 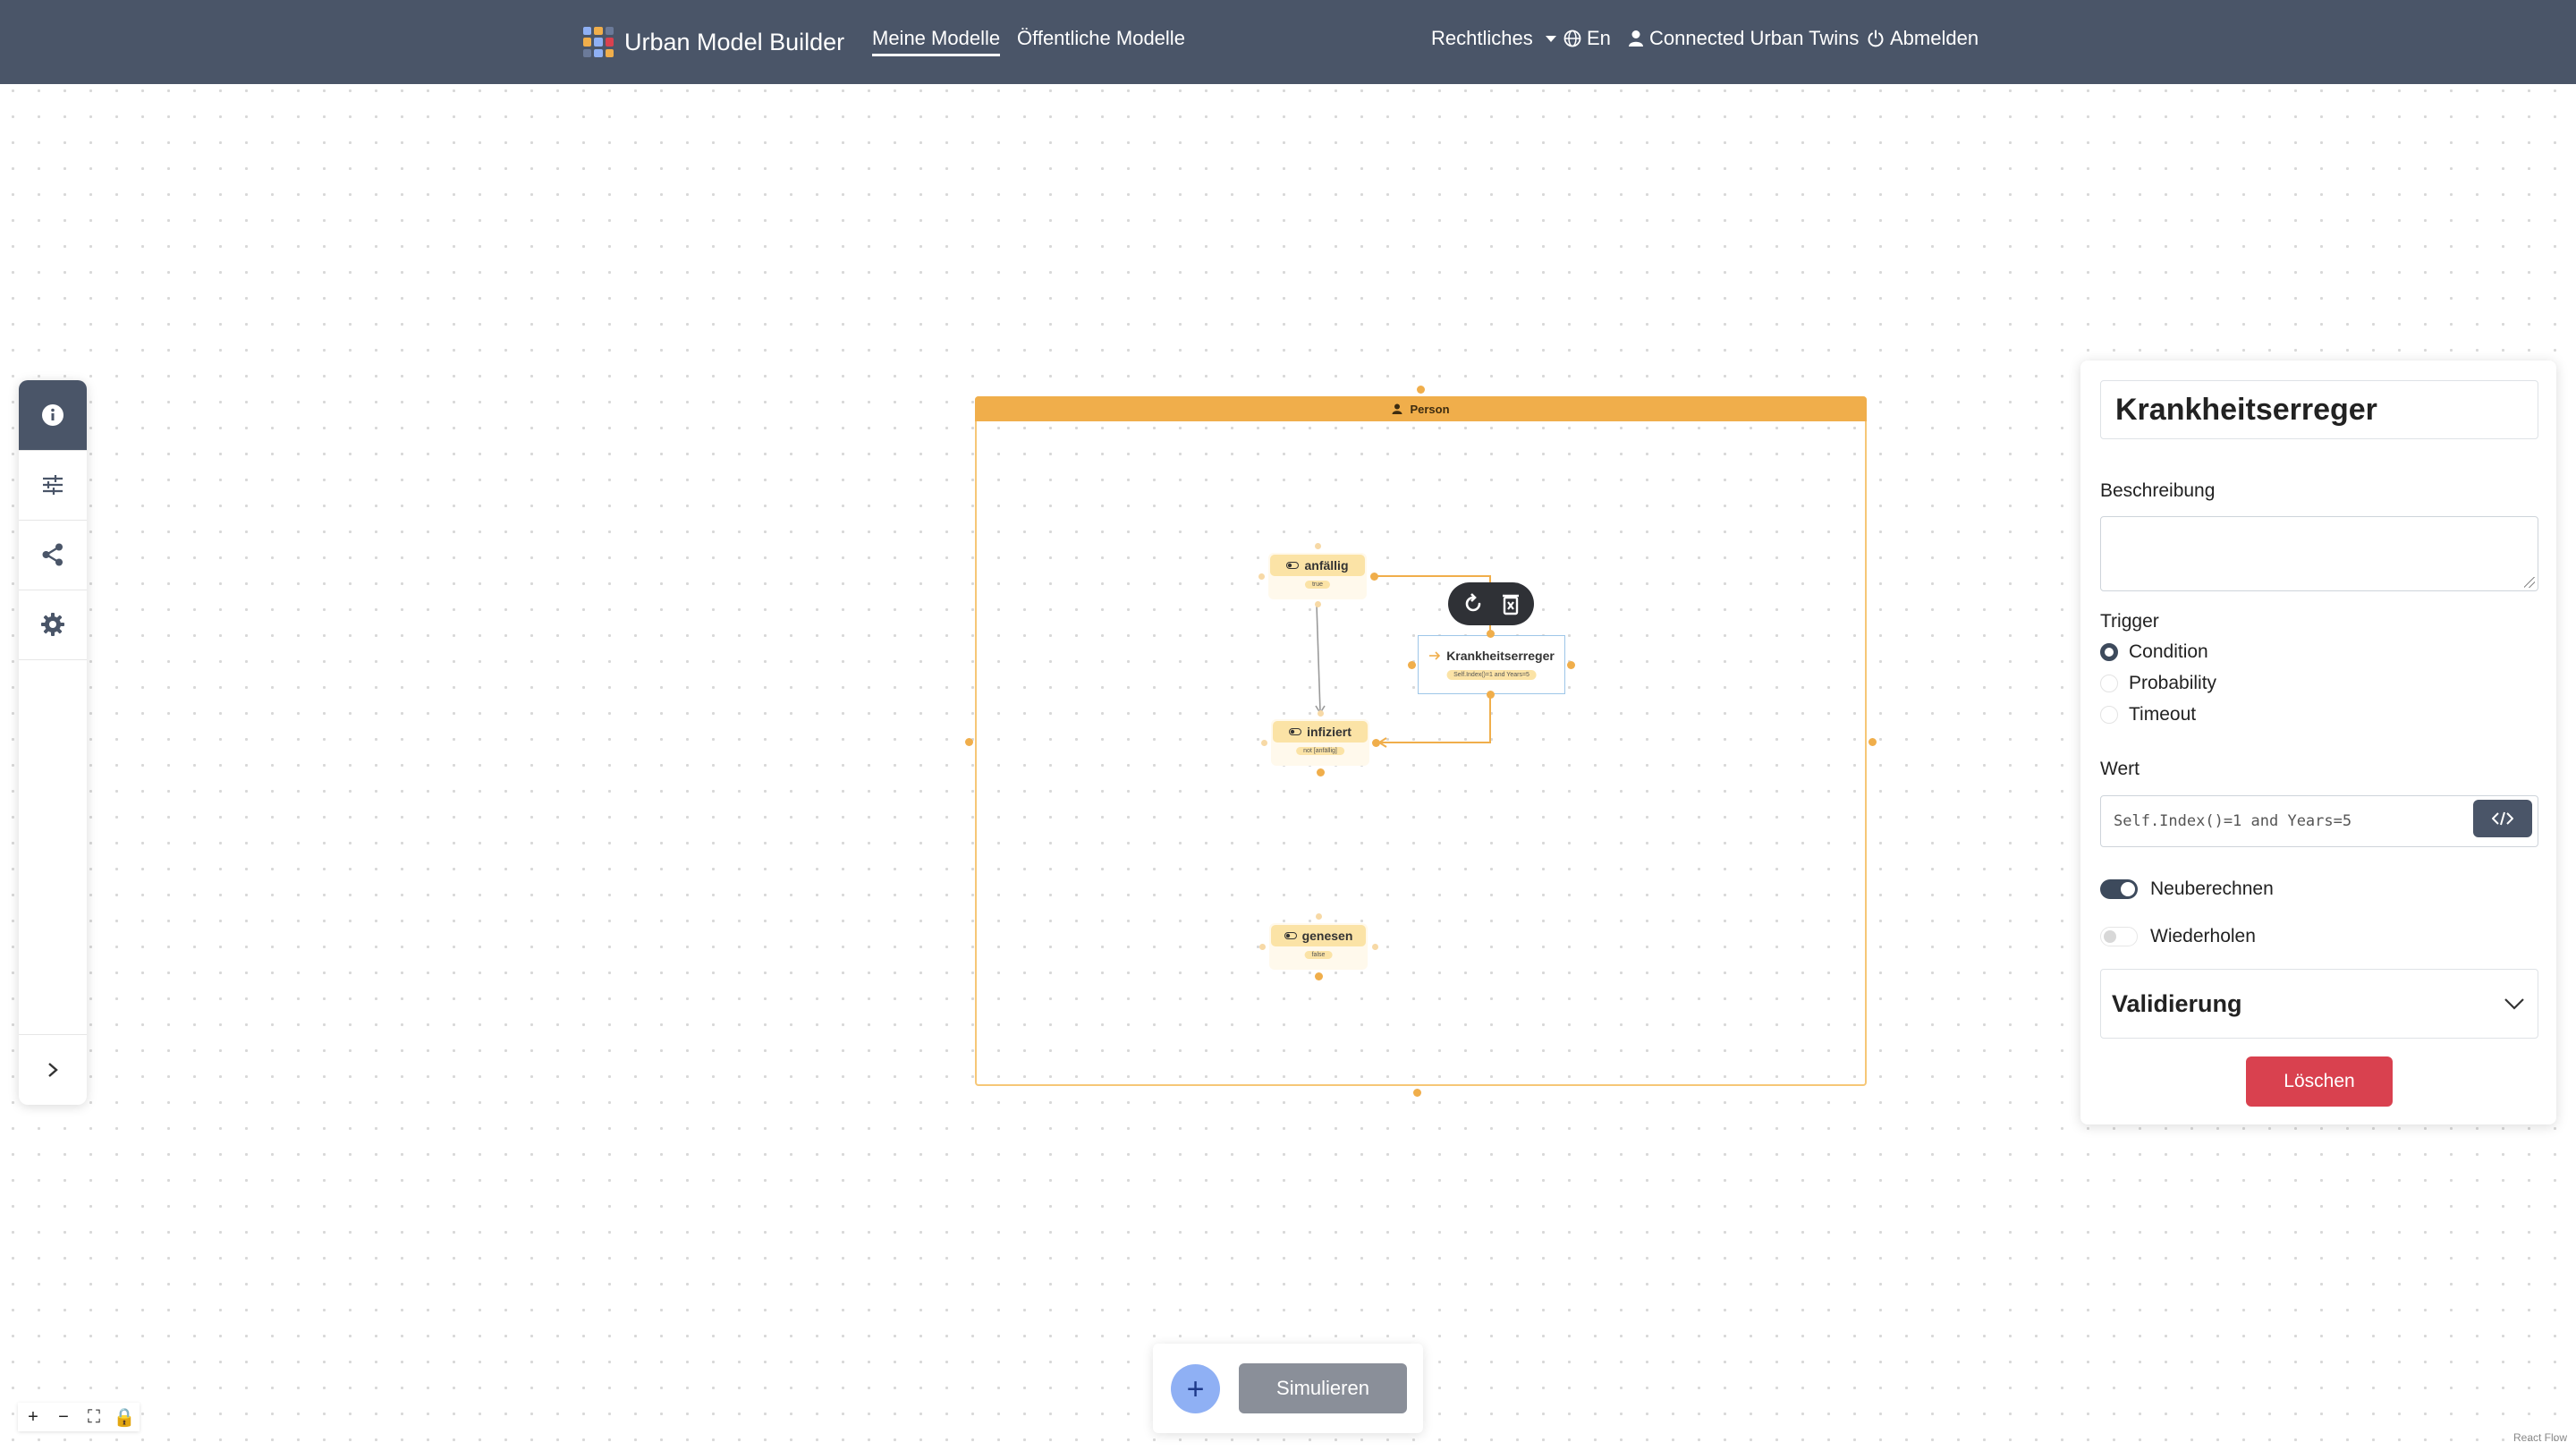 I want to click on info-icon, so click(x=53, y=415).